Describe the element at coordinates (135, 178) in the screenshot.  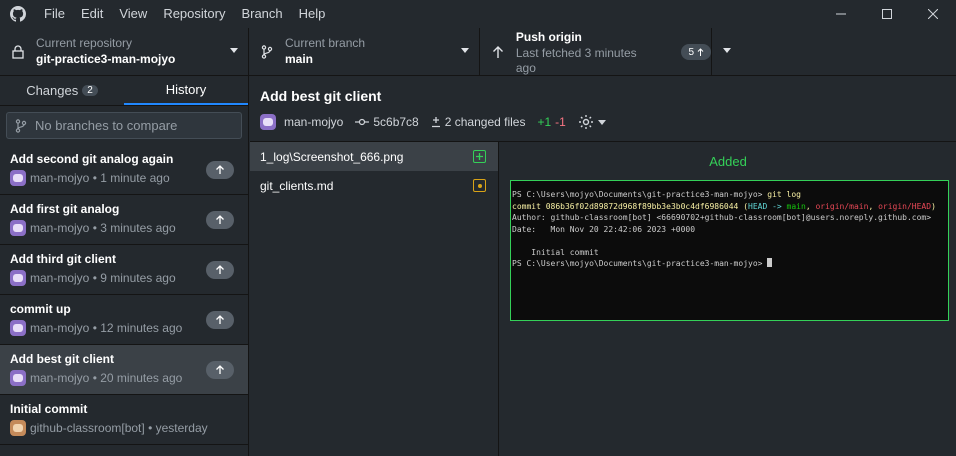
I see `commit-time: 1 minute ago` at that location.